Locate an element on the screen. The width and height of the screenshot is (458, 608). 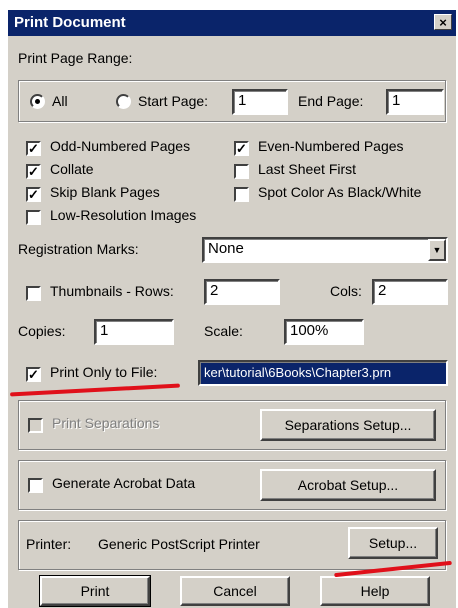
skip-blank-checkbox: ✓ is located at coordinates (33, 194).